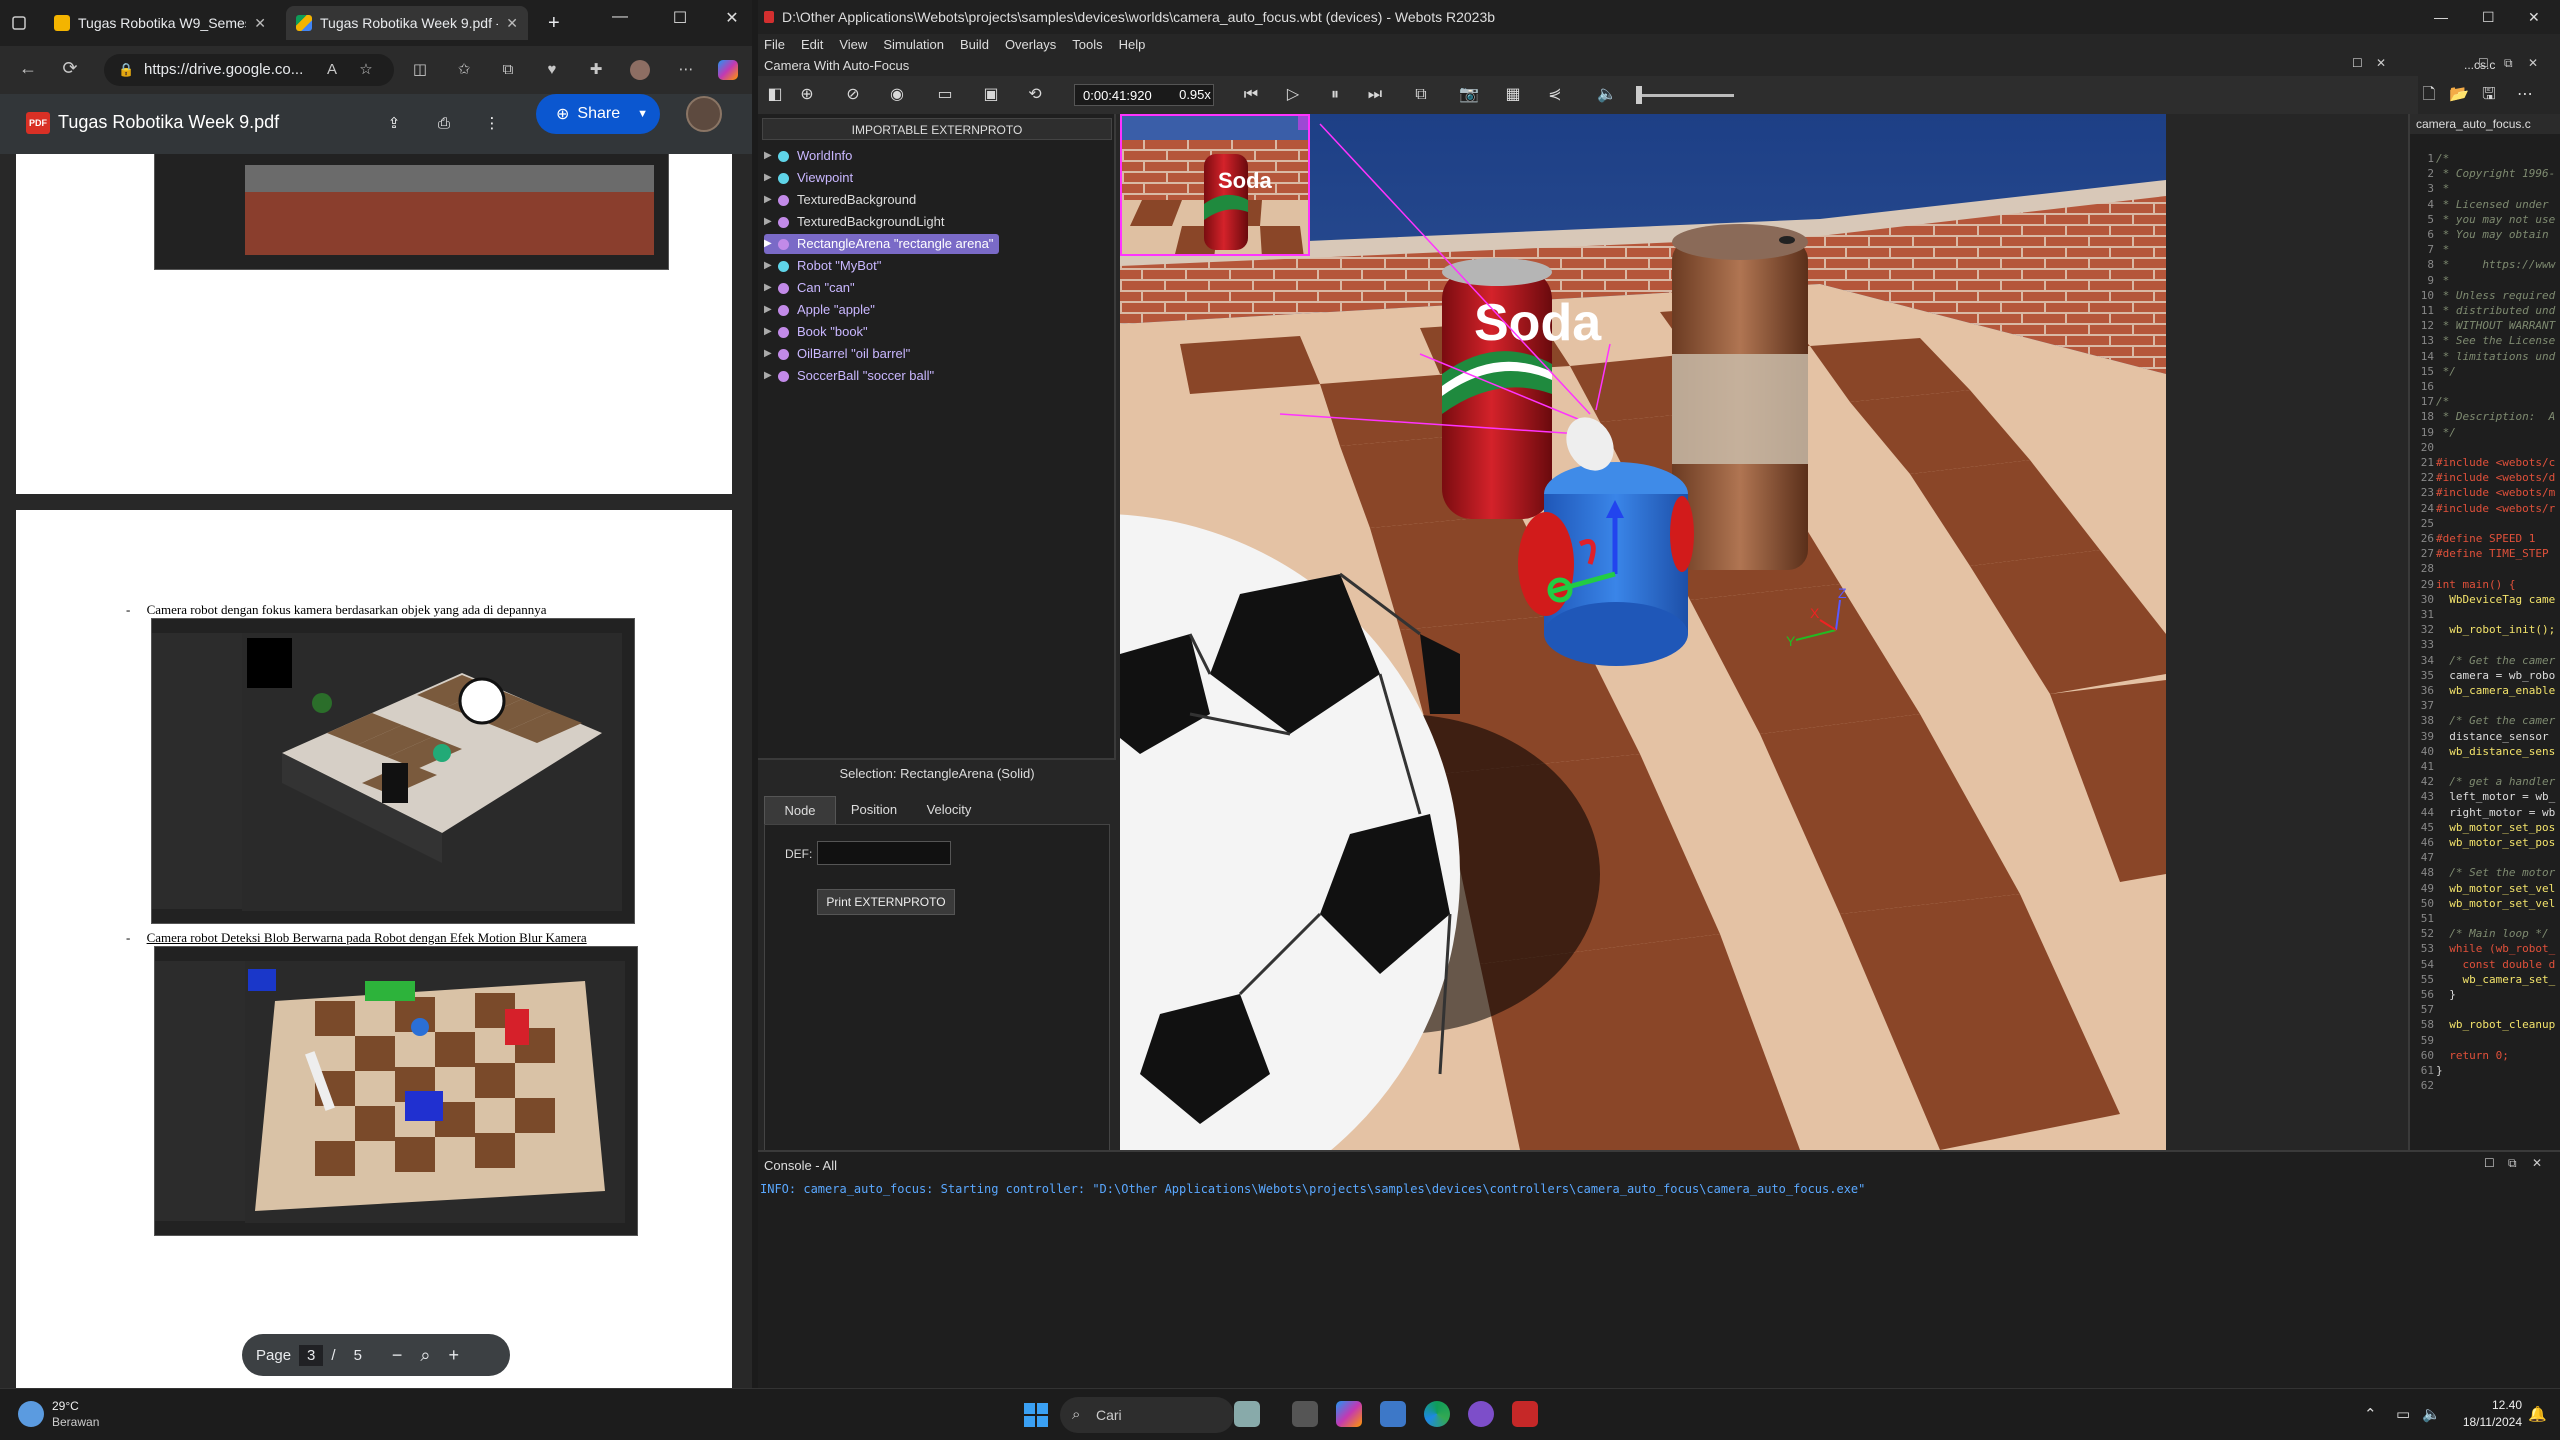  I want to click on code-line: wb_robot_init();, so click(2498, 629).